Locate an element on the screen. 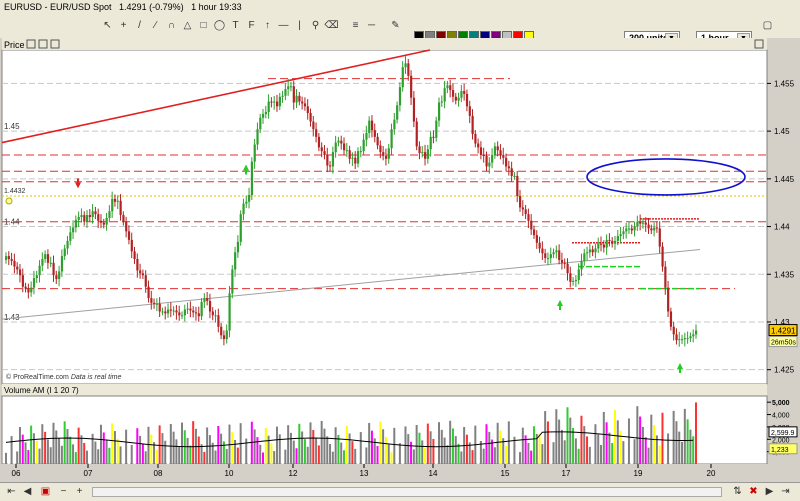 Image resolution: width=800 pixels, height=501 pixels. volume-tick-label: 2,000 is located at coordinates (781, 440).